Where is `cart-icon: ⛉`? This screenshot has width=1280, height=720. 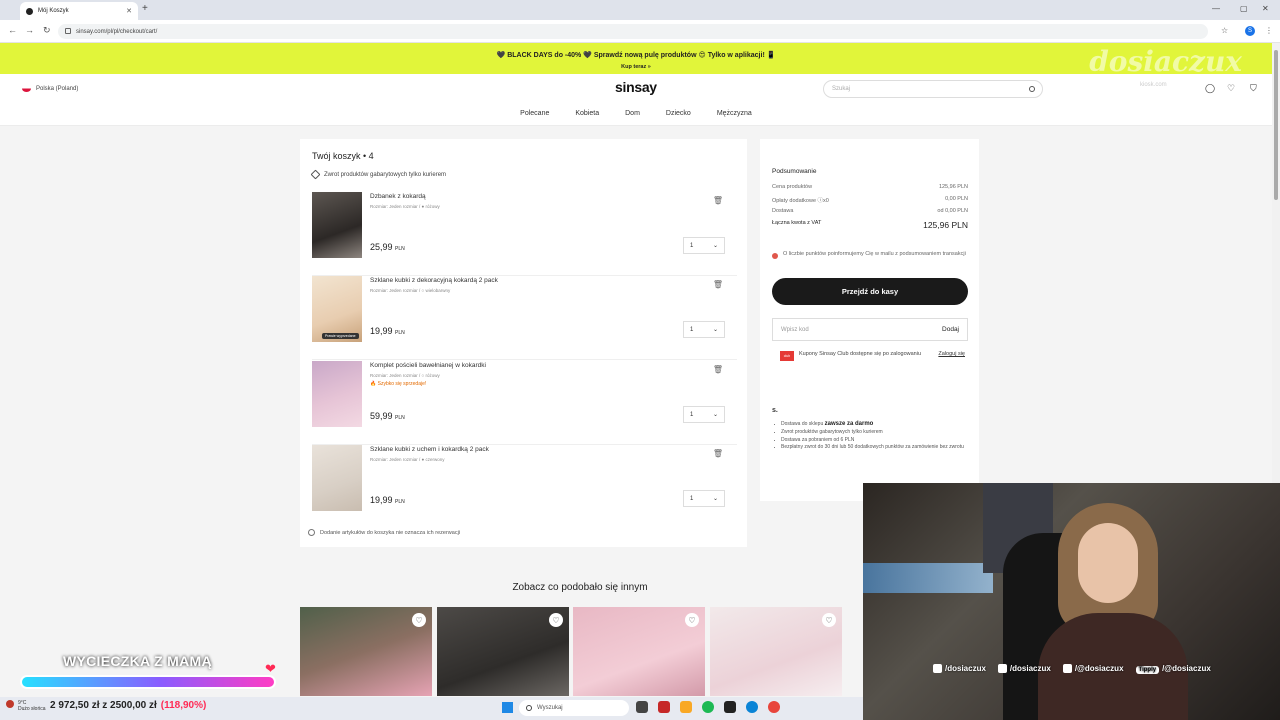 cart-icon: ⛉ is located at coordinates (1253, 88).